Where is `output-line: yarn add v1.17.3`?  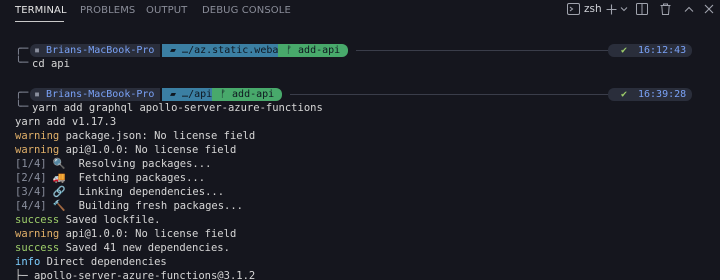 output-line: yarn add v1.17.3 is located at coordinates (65, 122).